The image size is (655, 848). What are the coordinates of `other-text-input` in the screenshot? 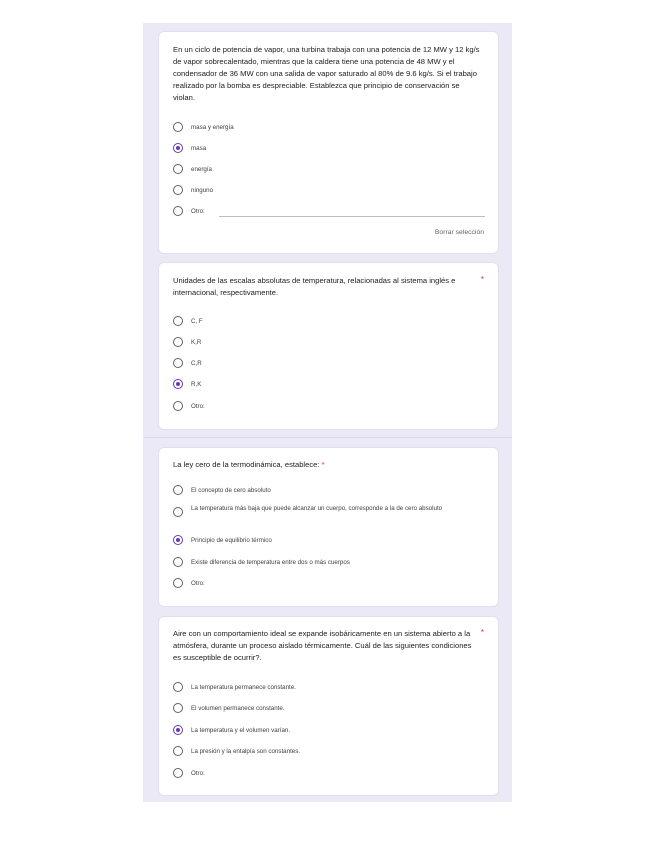 It's located at (352, 216).